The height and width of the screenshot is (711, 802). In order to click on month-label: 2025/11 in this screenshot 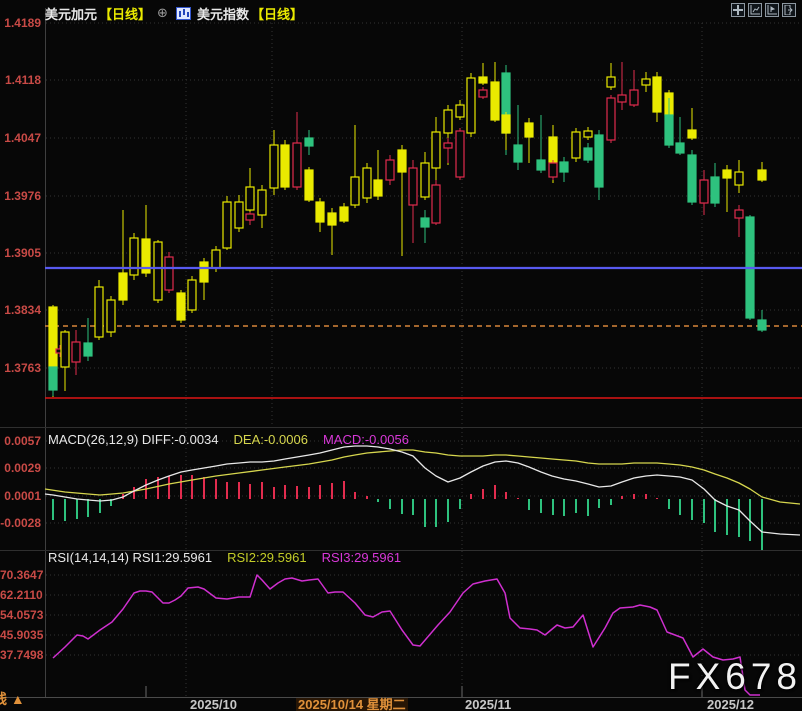, I will do `click(488, 704)`.